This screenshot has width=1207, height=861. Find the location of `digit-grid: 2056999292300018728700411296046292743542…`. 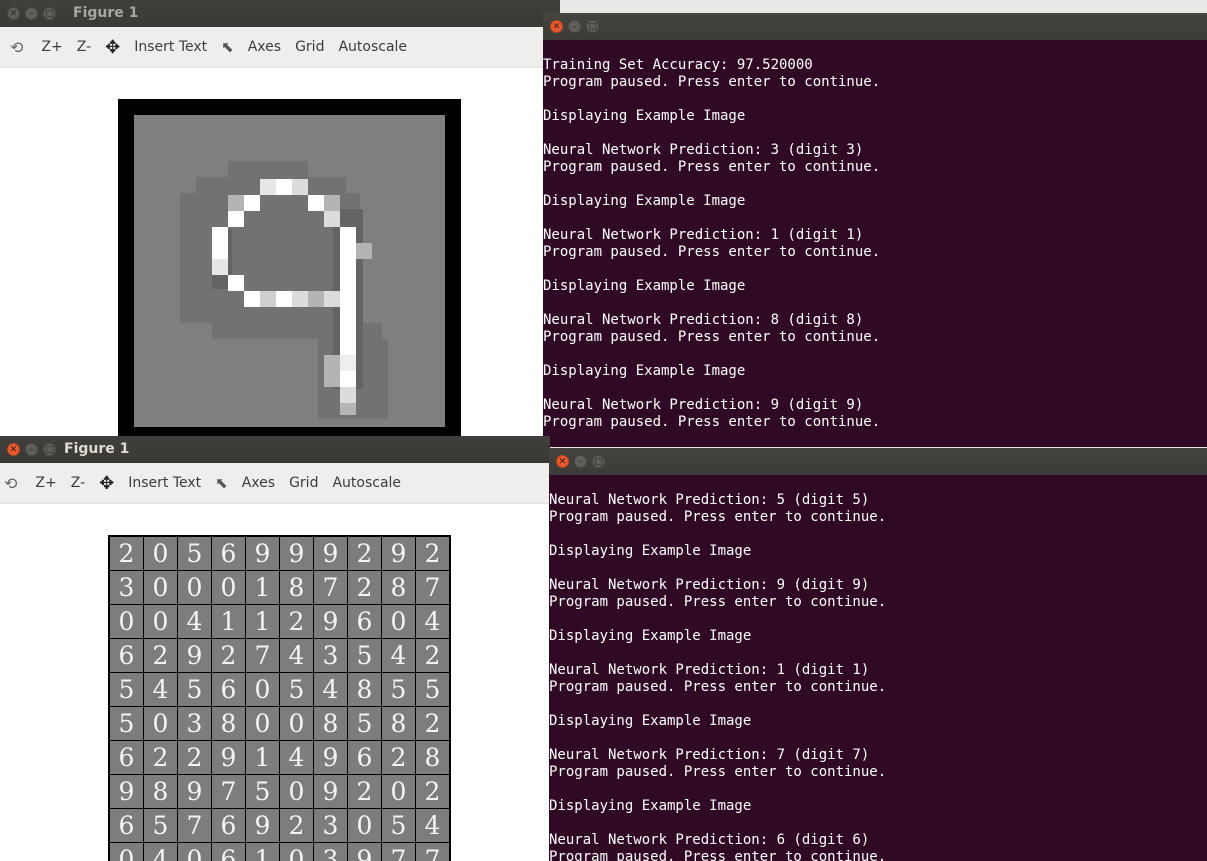

digit-grid: 2056999292300018728700411296046292743542… is located at coordinates (279, 698).